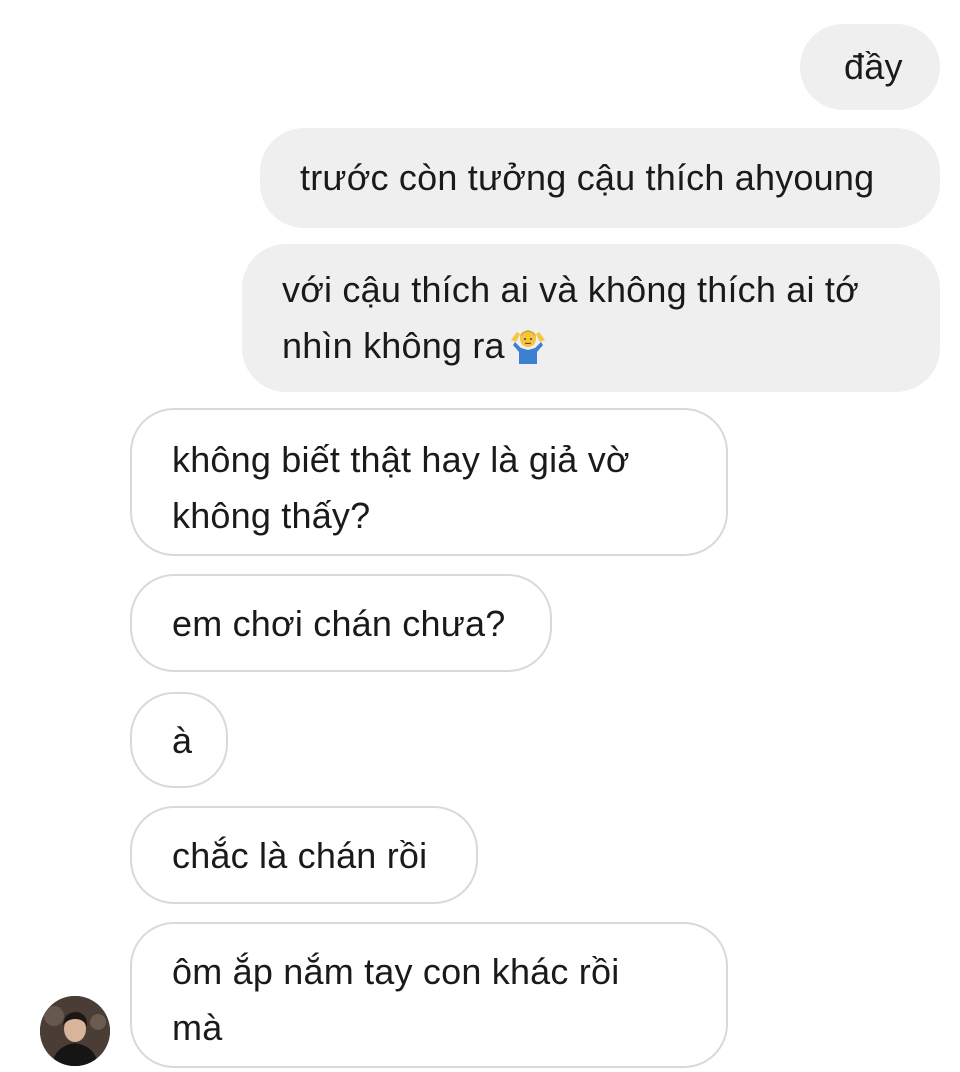 This screenshot has height=1072, width=960. I want to click on received-message-bubble: à, so click(179, 740).